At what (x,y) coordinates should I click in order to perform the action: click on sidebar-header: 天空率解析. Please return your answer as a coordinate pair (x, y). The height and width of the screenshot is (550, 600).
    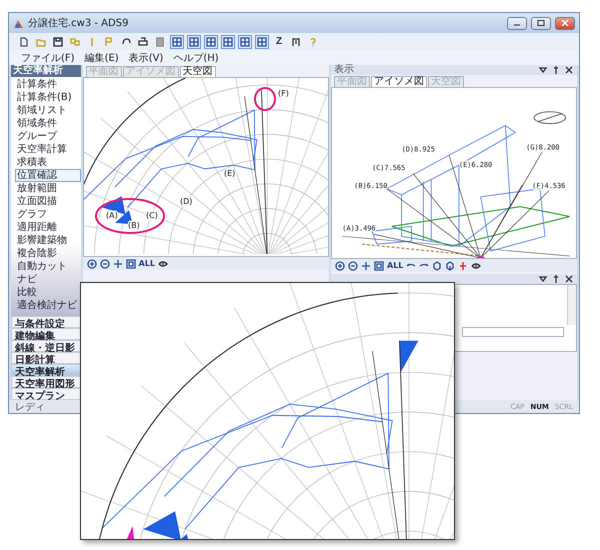
    Looking at the image, I should click on (46, 71).